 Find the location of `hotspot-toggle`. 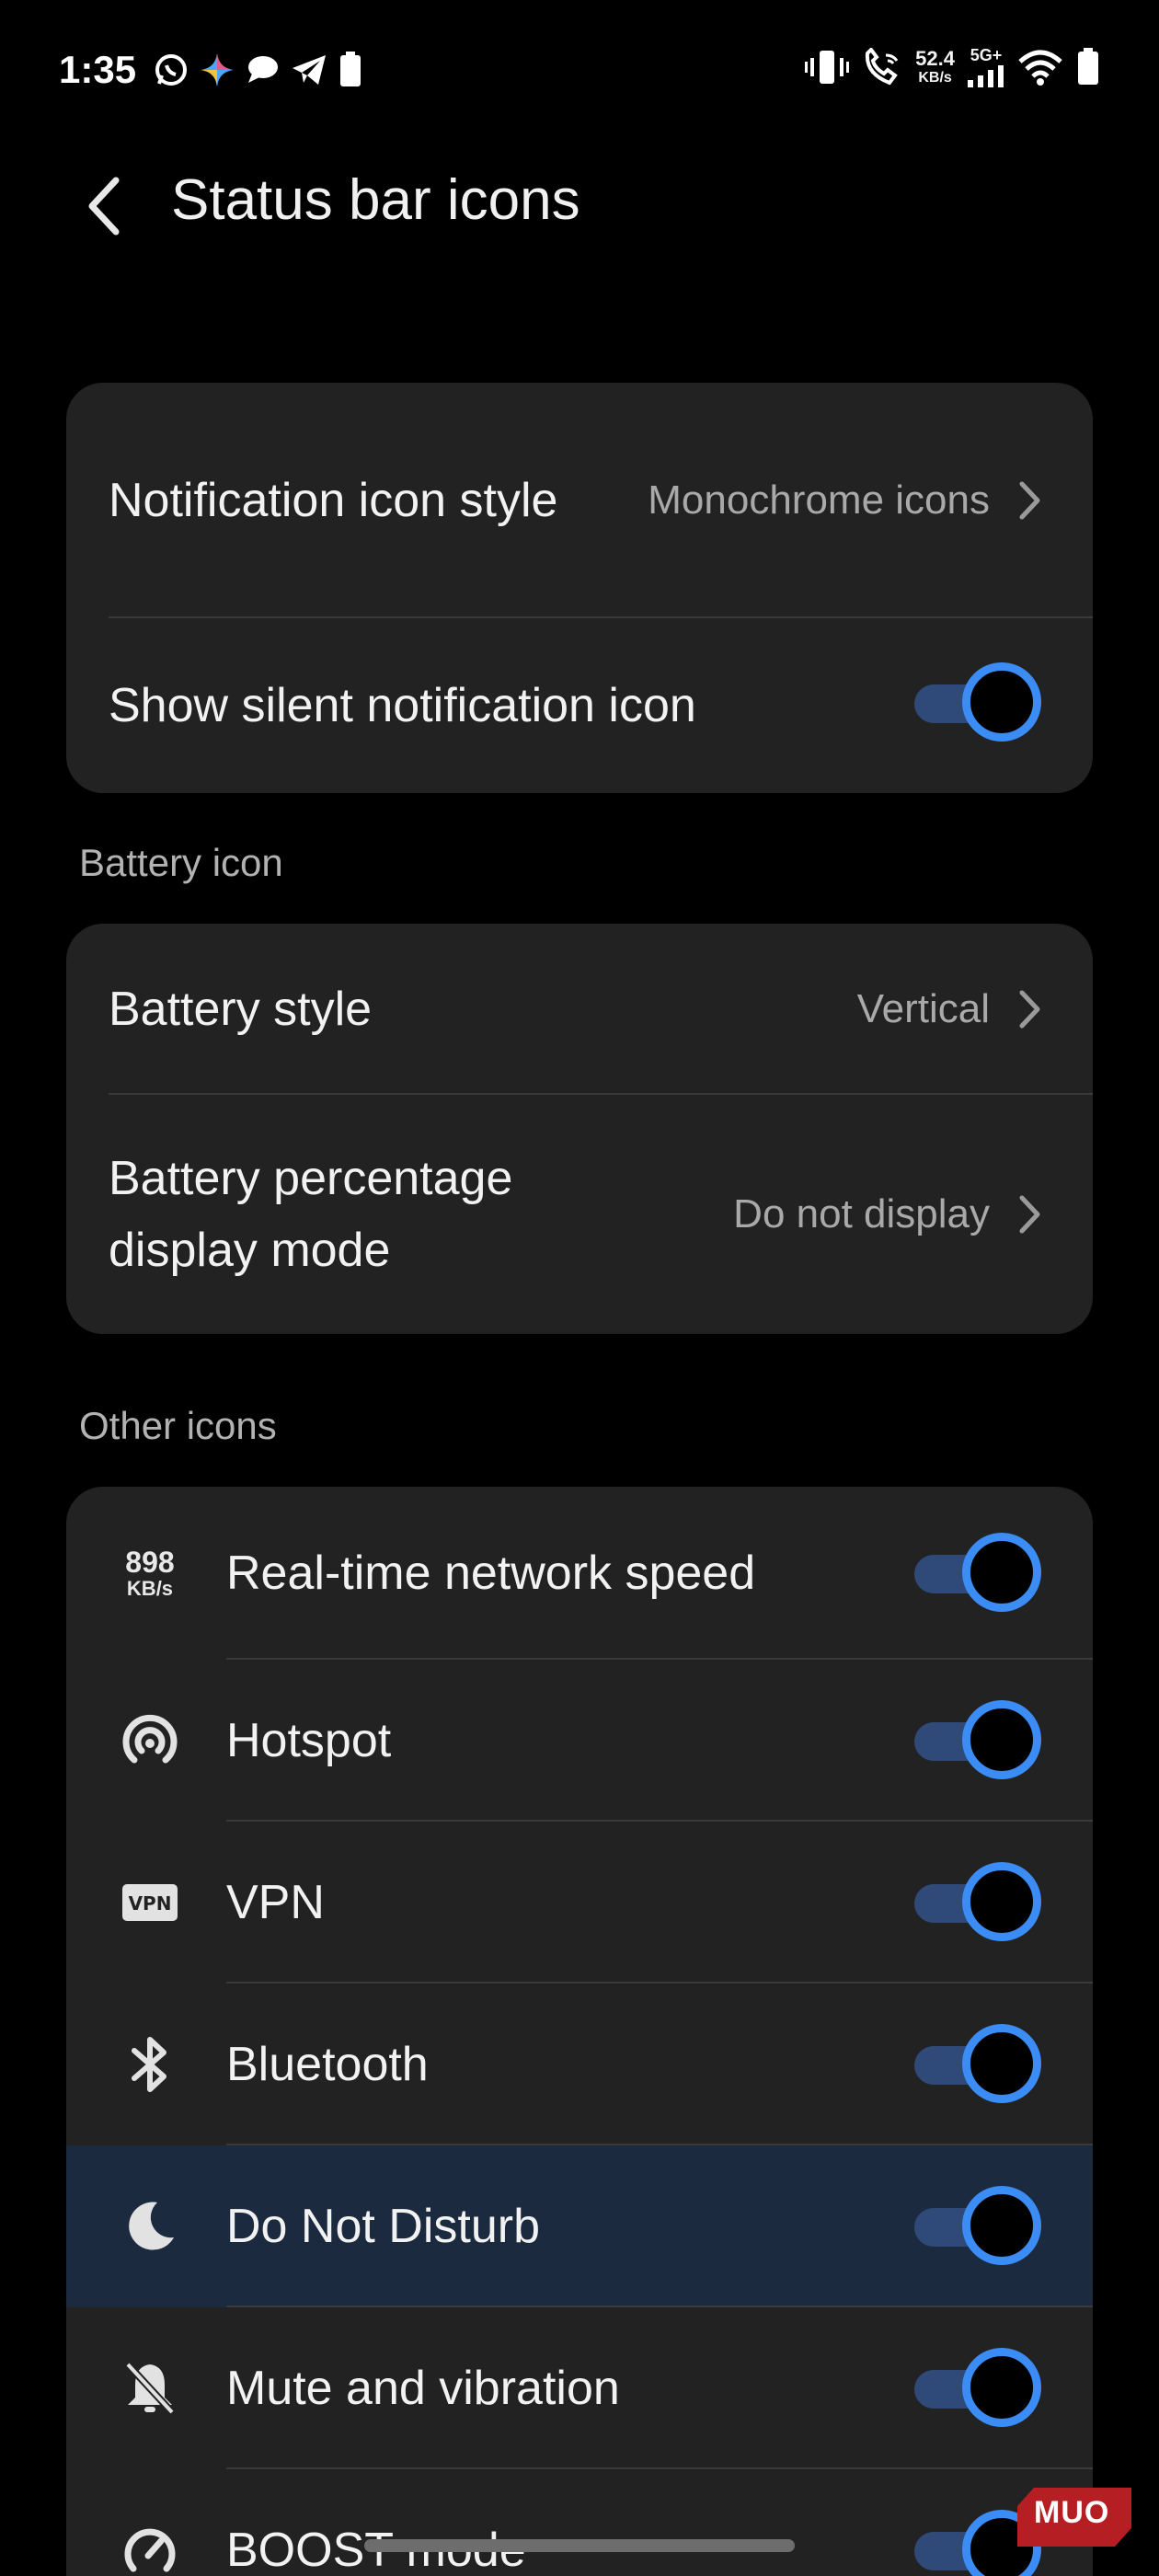

hotspot-toggle is located at coordinates (978, 1741).